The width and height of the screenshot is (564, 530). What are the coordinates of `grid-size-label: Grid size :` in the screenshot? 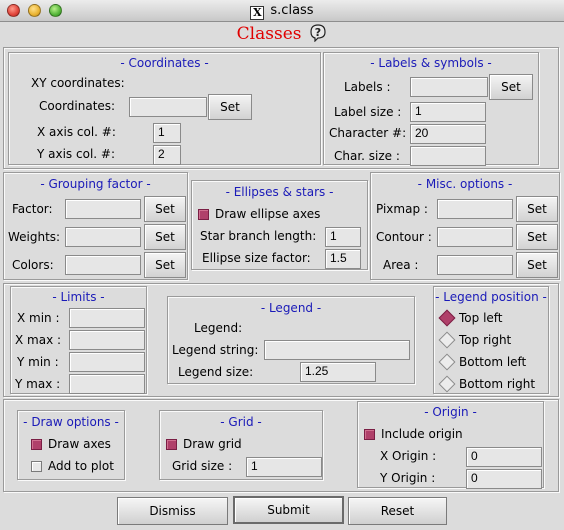 It's located at (202, 466).